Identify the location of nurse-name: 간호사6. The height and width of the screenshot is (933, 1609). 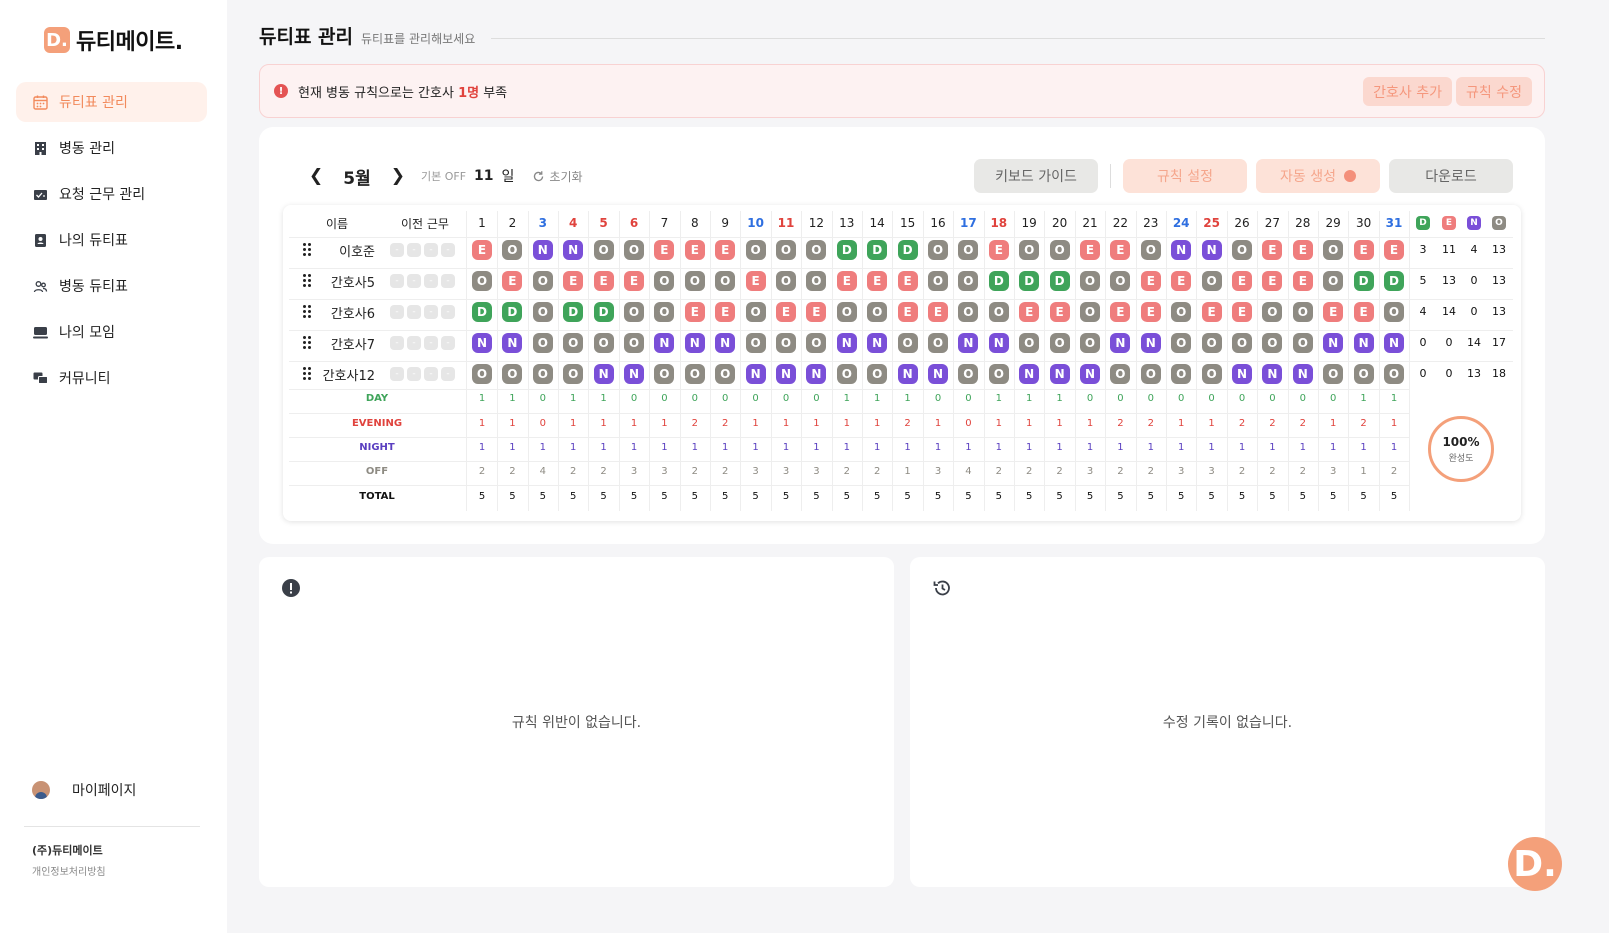
(341, 312).